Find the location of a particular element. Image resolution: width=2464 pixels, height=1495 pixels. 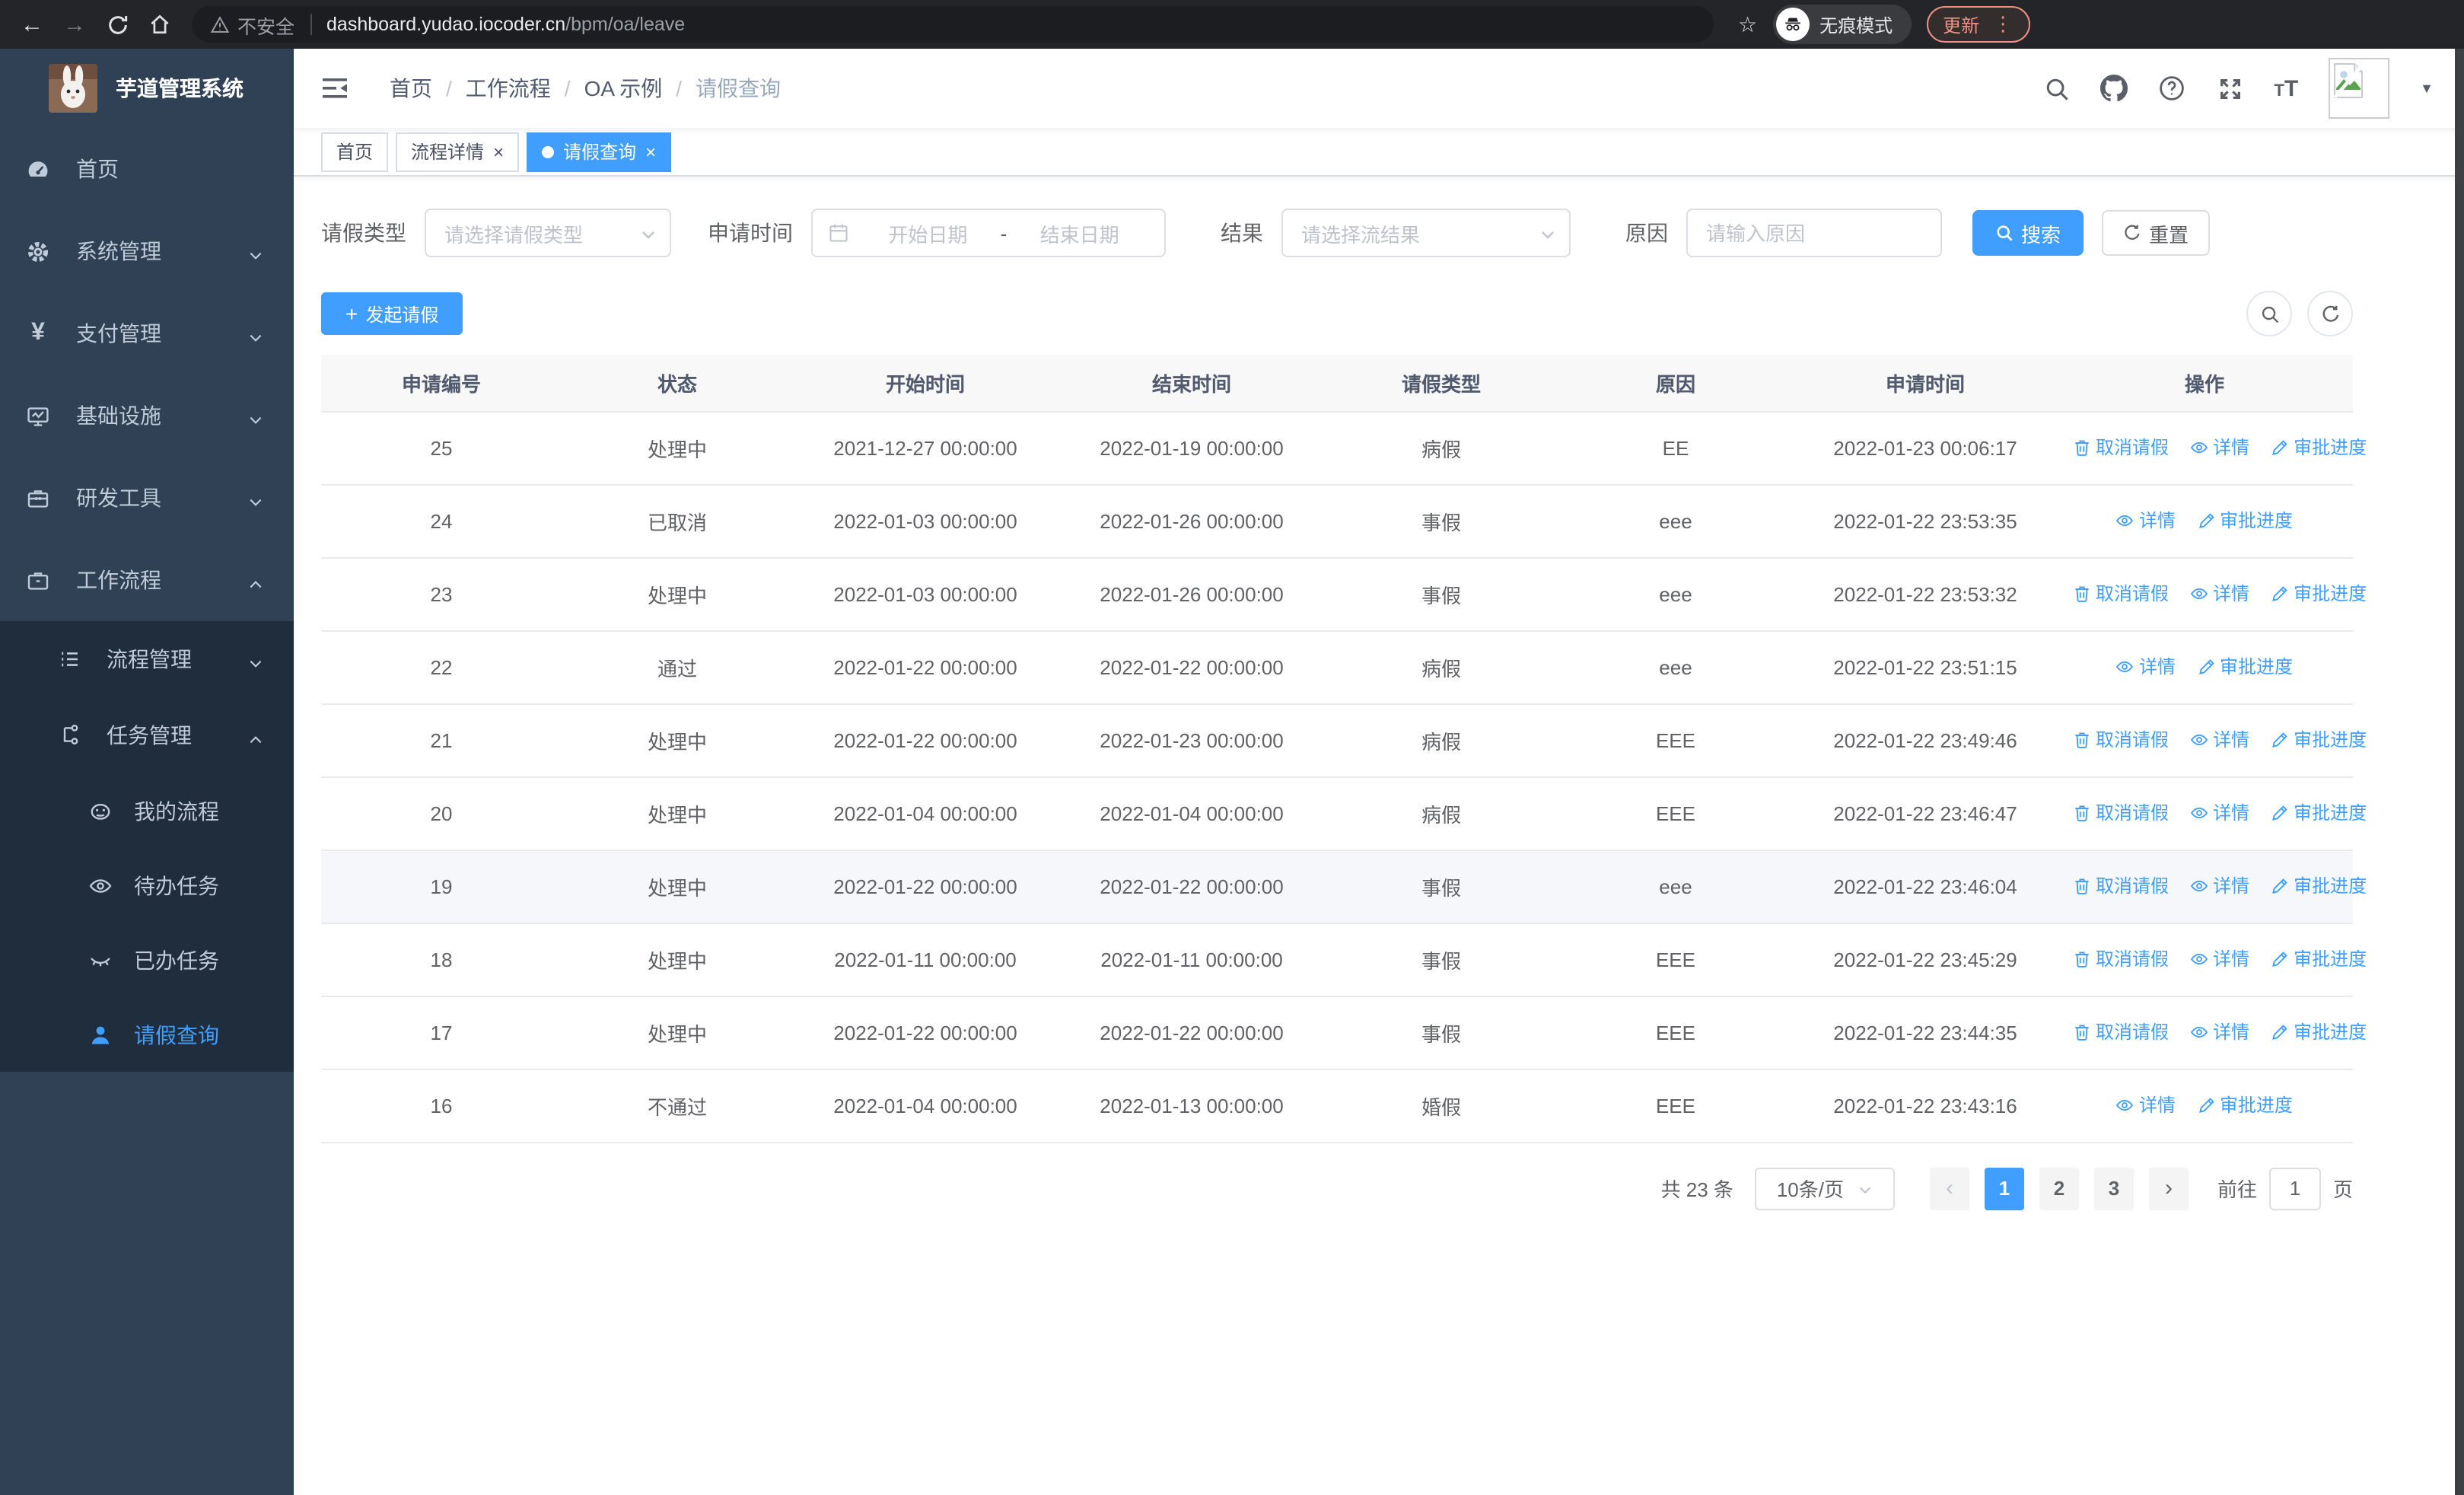

cell-start-time: 2022-01-22 00:00:00 is located at coordinates (925, 667).